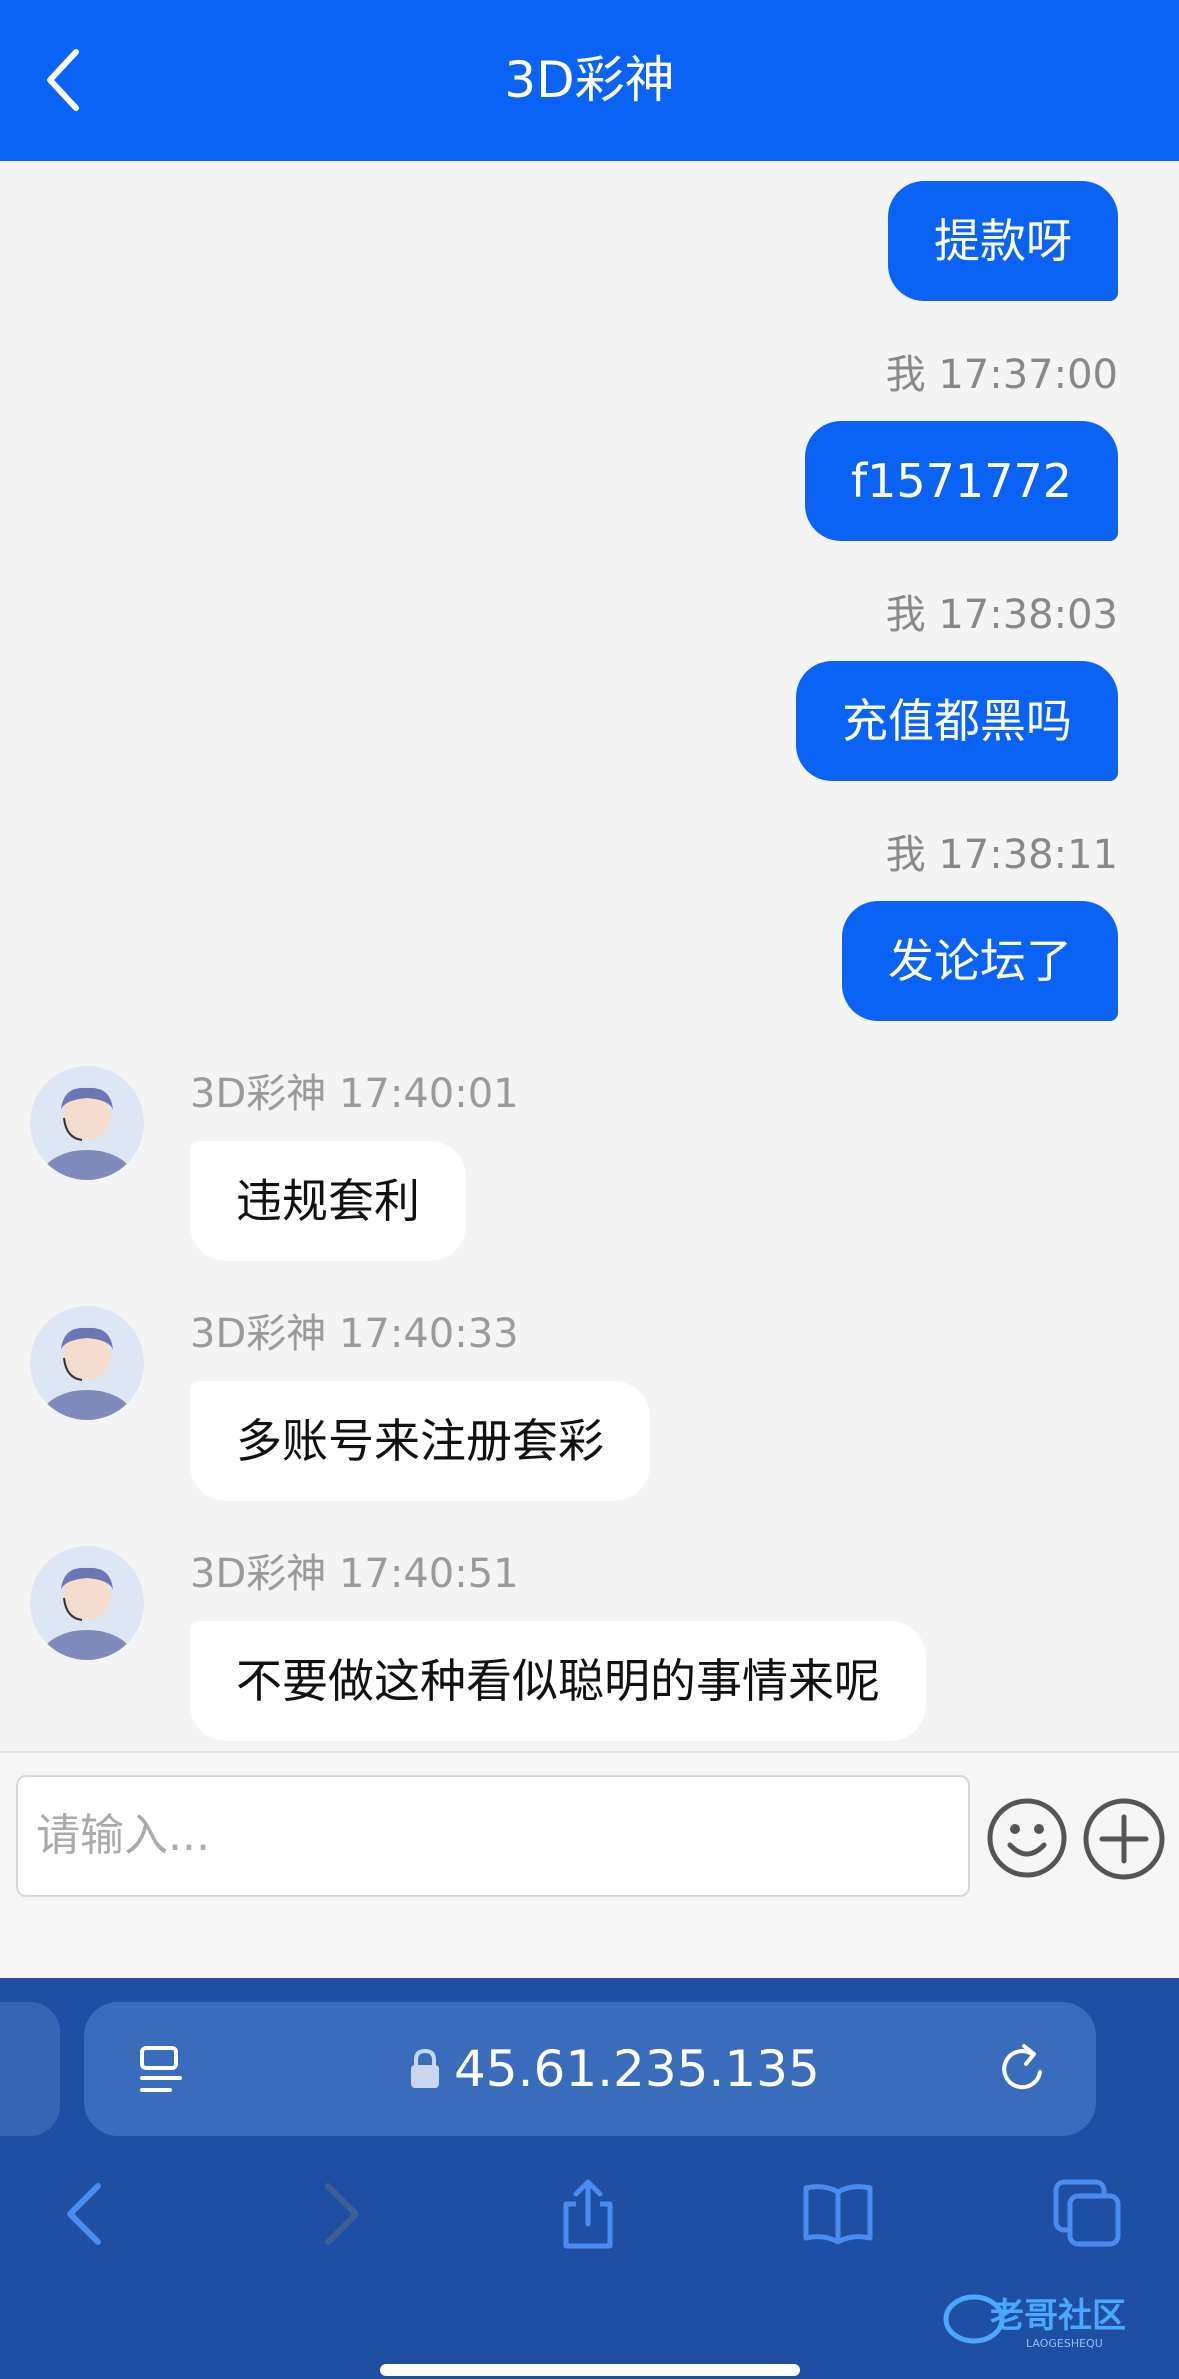 The width and height of the screenshot is (1179, 2379). What do you see at coordinates (637, 2069) in the screenshot?
I see `url-text: 45.61.235.135` at bounding box center [637, 2069].